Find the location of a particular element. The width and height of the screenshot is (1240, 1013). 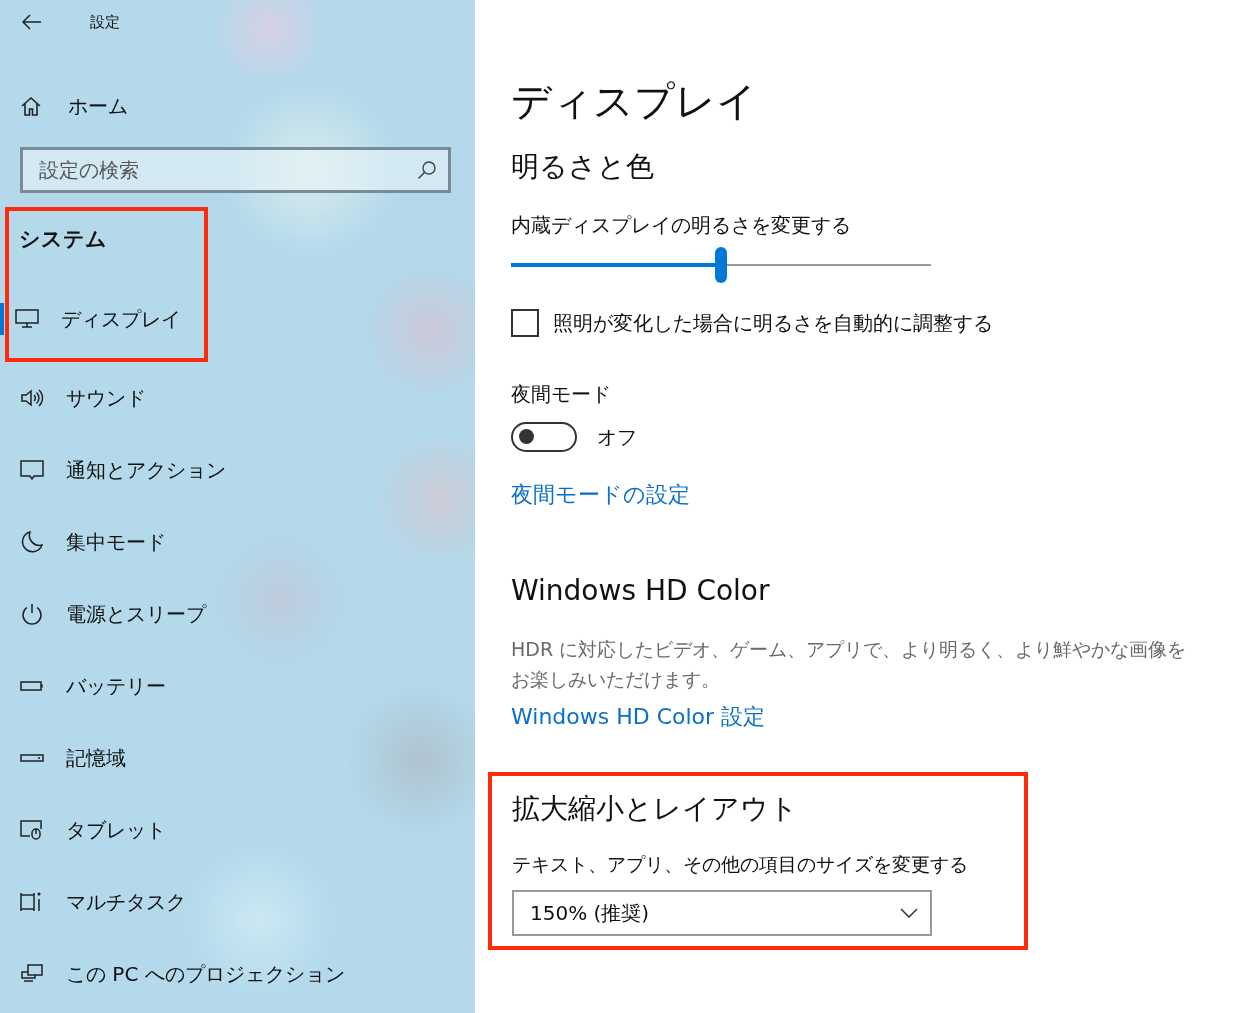

section-heading: システム is located at coordinates (62, 239).